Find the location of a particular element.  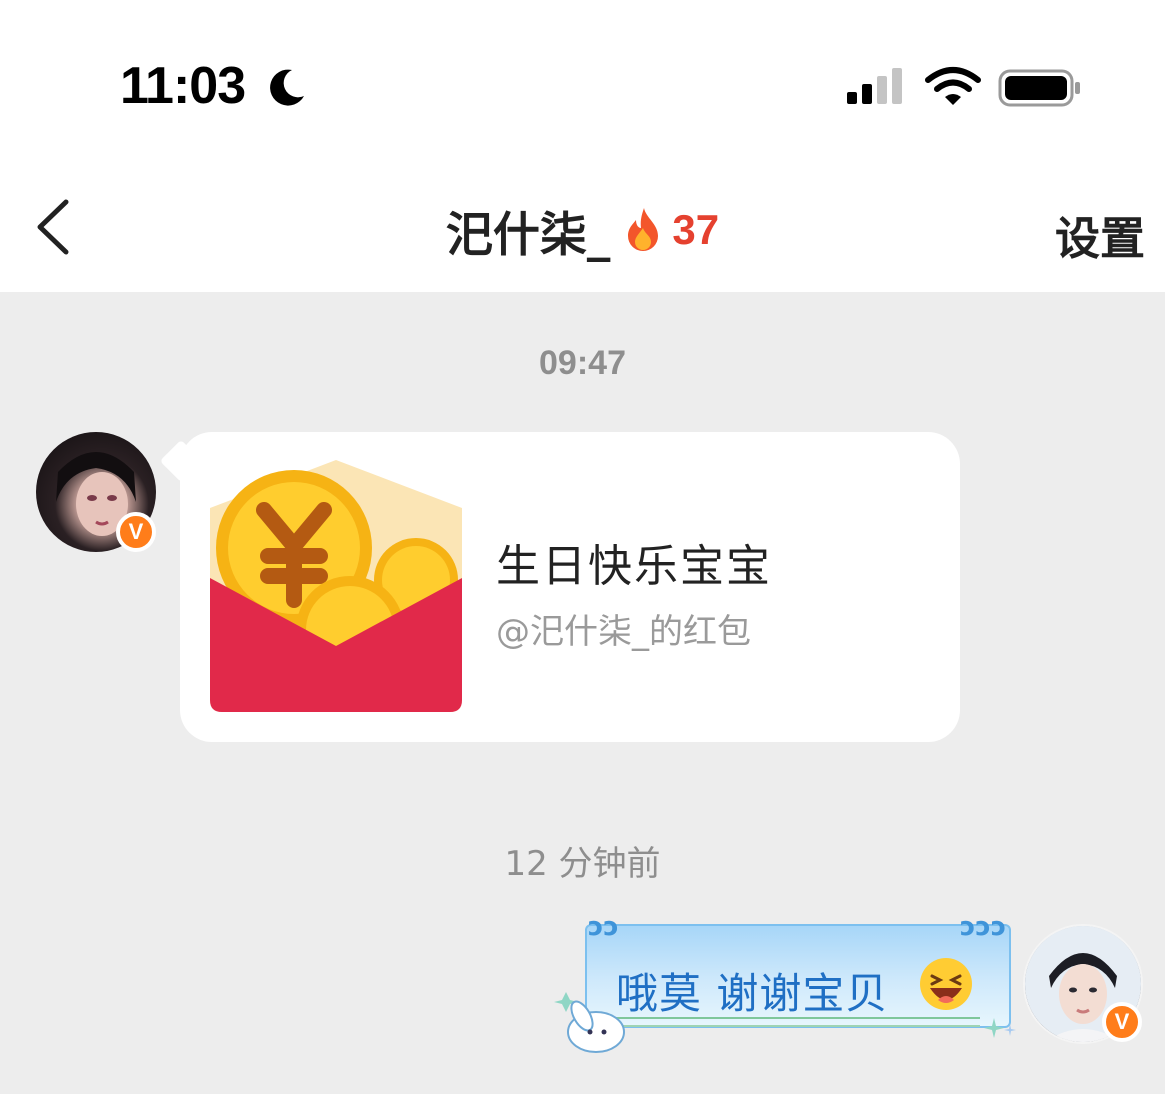

quote-decoration-icon: ͻͻ is located at coordinates (603, 927).